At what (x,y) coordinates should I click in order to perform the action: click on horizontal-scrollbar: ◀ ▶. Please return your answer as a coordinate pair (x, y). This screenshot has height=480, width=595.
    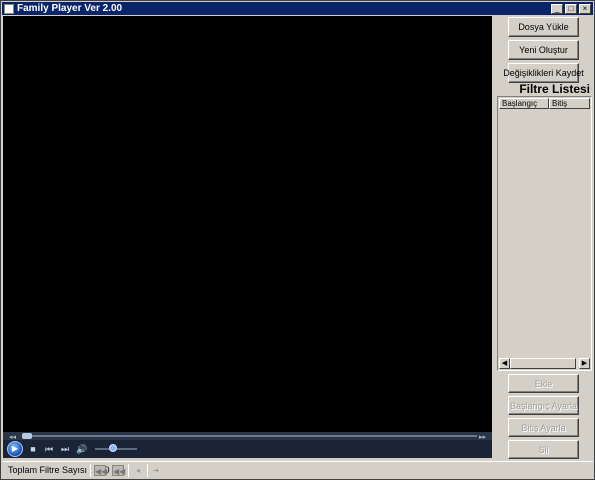
    Looking at the image, I should click on (544, 363).